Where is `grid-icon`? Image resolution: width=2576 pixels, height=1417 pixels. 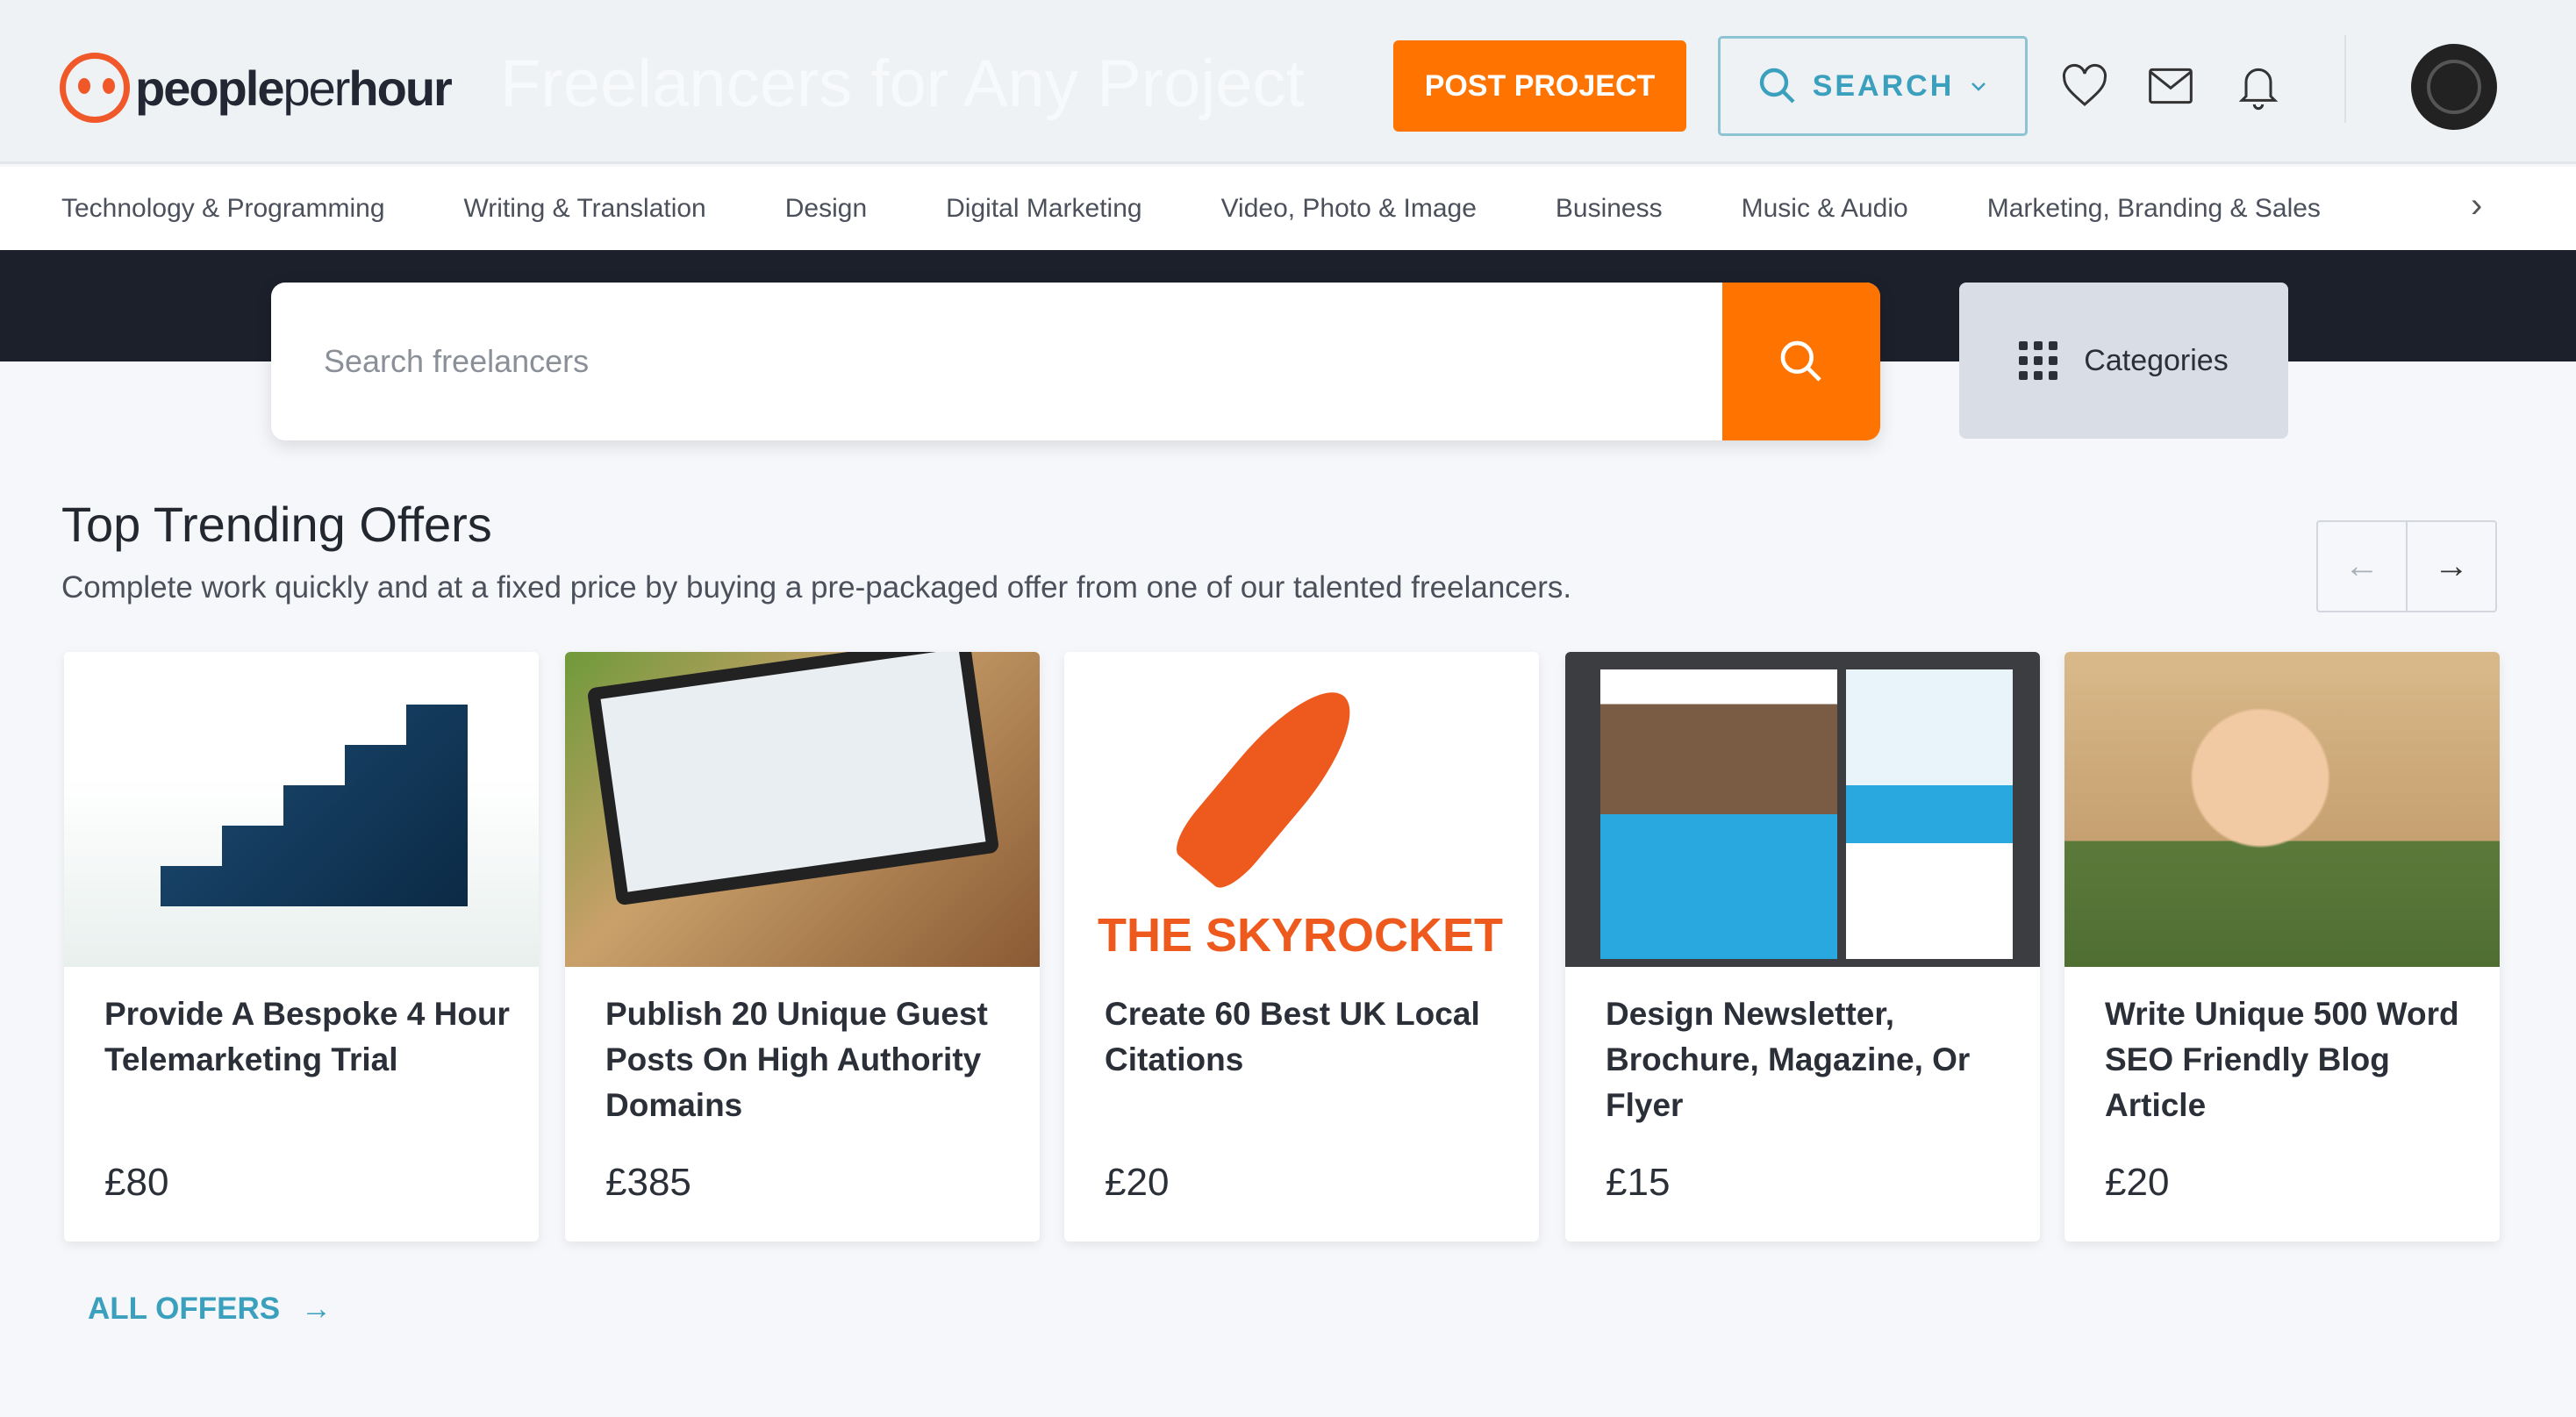 grid-icon is located at coordinates (2038, 360).